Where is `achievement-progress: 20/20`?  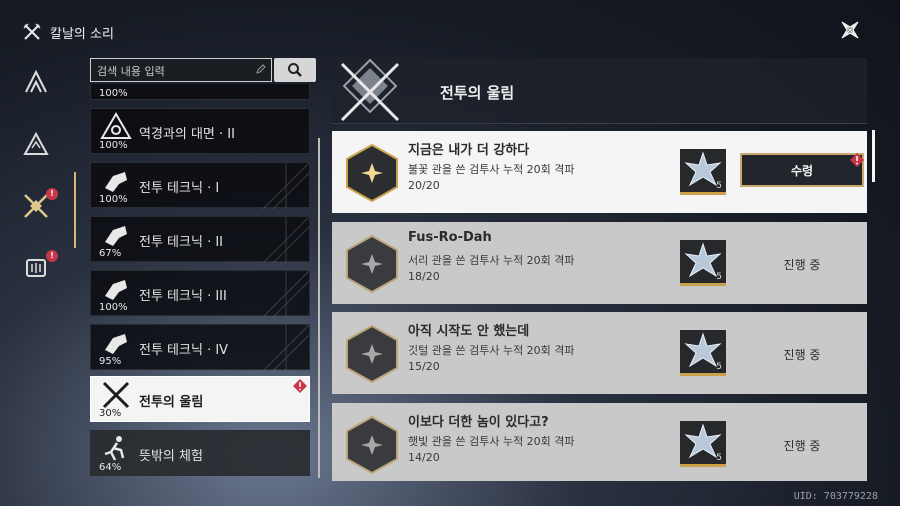 achievement-progress: 20/20 is located at coordinates (424, 185).